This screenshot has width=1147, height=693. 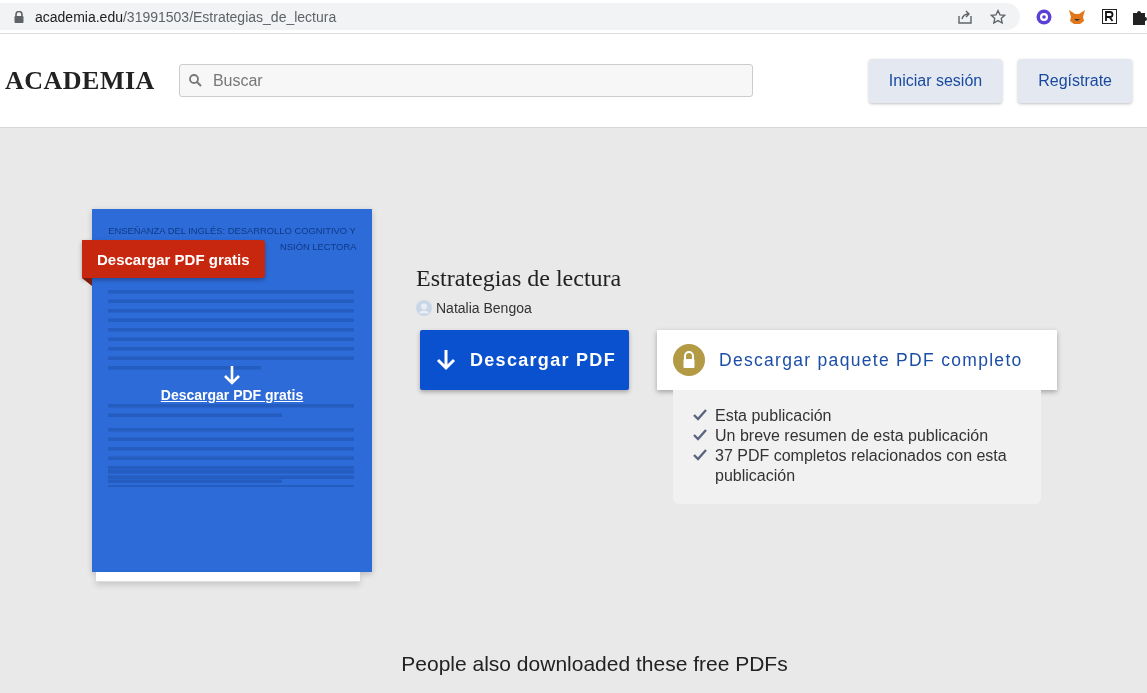 What do you see at coordinates (186, 16) in the screenshot?
I see `url-text: academia.edu/31991503/Estrategias_de_lectura` at bounding box center [186, 16].